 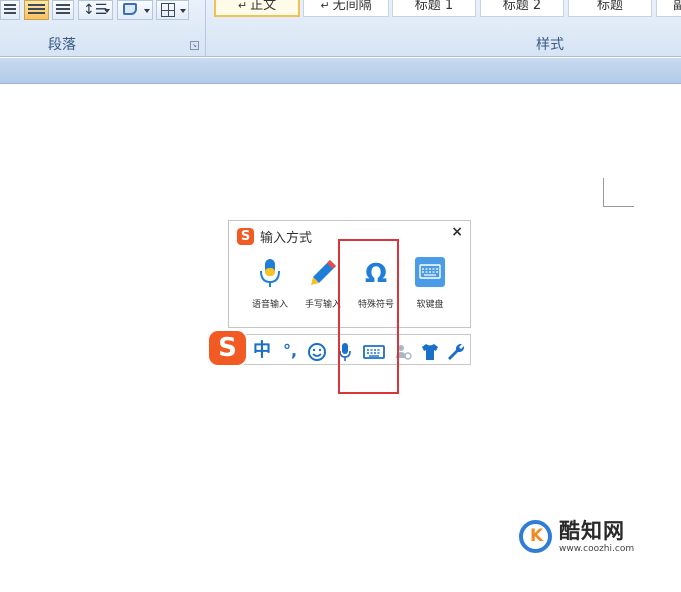 I want to click on emoji-icon, so click(x=317, y=351).